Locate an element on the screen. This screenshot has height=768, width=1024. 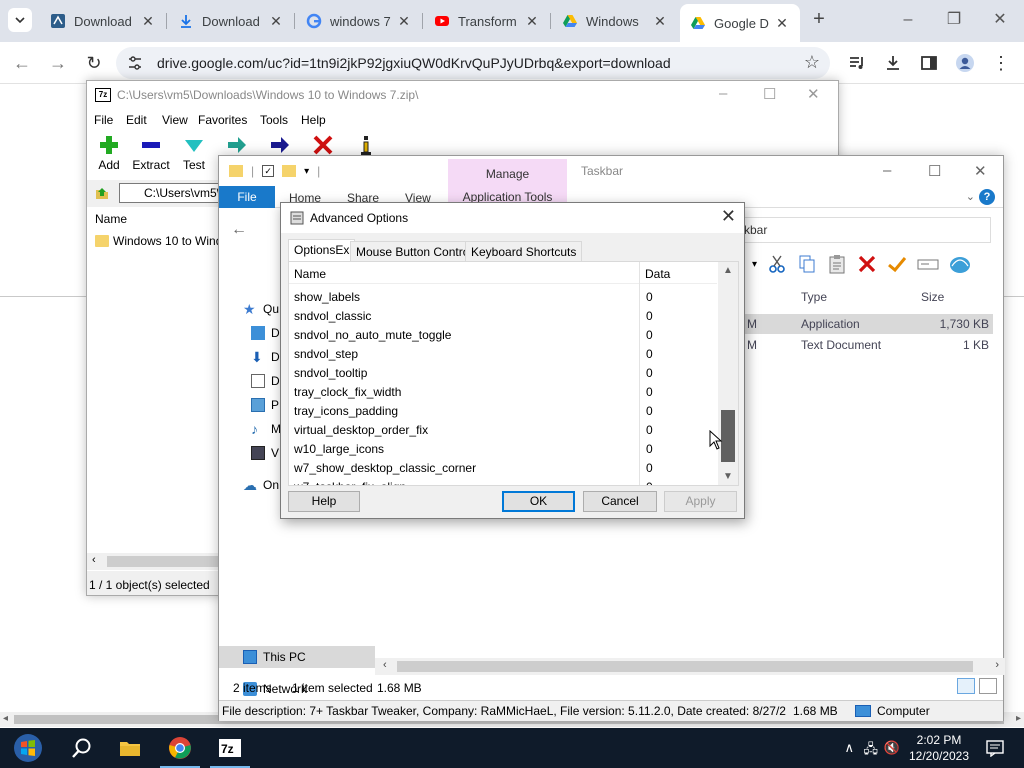
scroll-up-icon: ▲ is located at coordinates (728, 270).